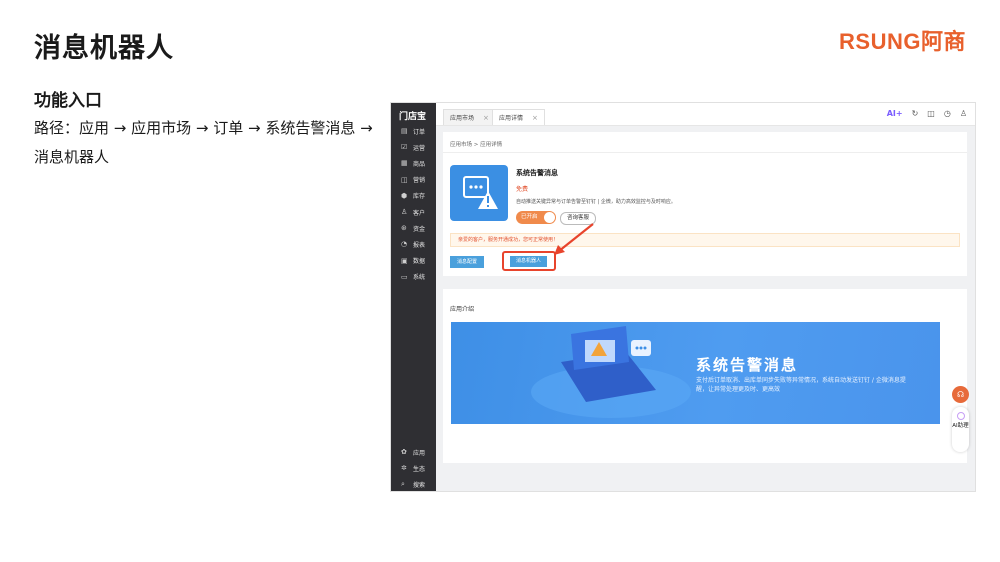 Image resolution: width=1000 pixels, height=562 pixels. I want to click on sidebar-item-label: 报表, so click(419, 245).